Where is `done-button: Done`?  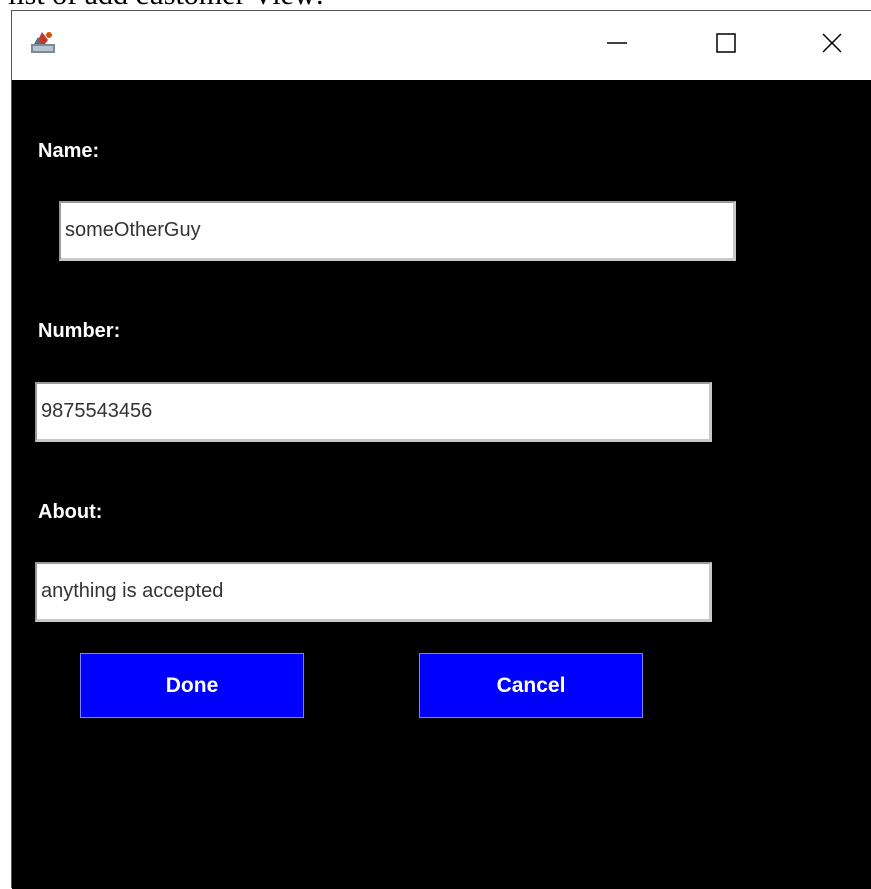
done-button: Done is located at coordinates (192, 685).